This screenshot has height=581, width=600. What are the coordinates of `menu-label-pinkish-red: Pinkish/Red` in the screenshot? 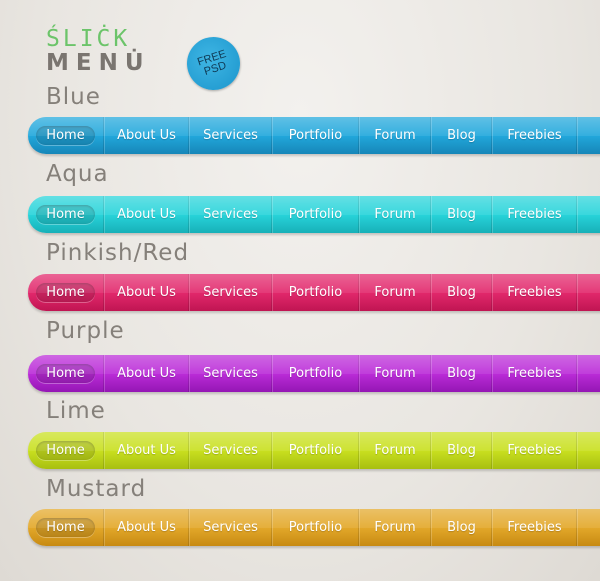 It's located at (118, 253).